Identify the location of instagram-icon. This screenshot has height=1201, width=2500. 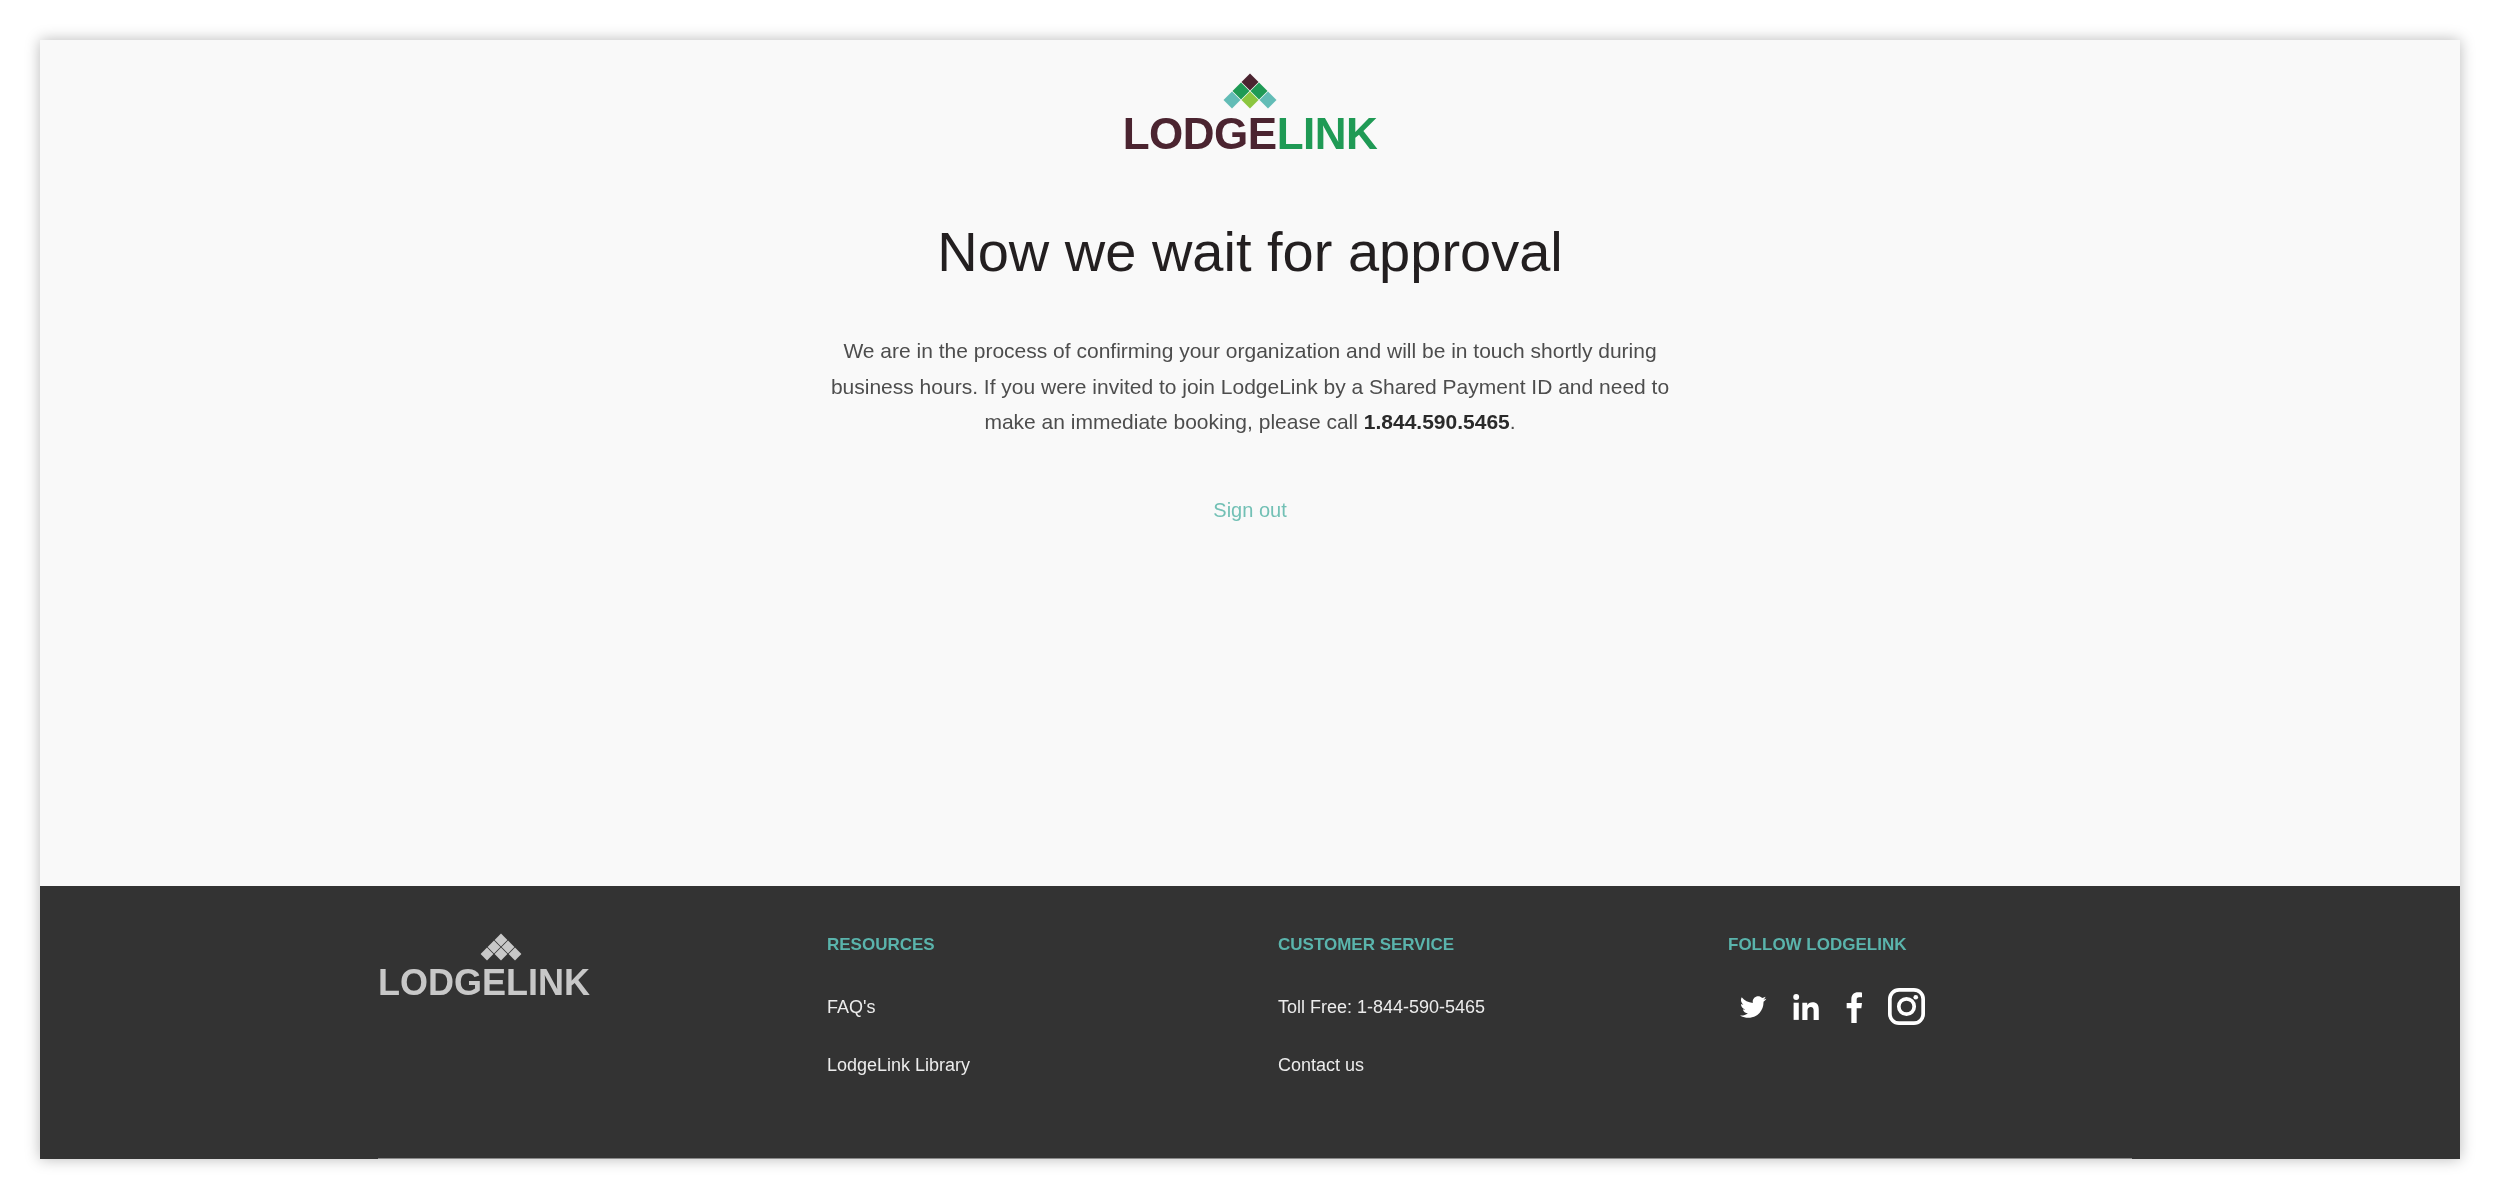
(1906, 1006).